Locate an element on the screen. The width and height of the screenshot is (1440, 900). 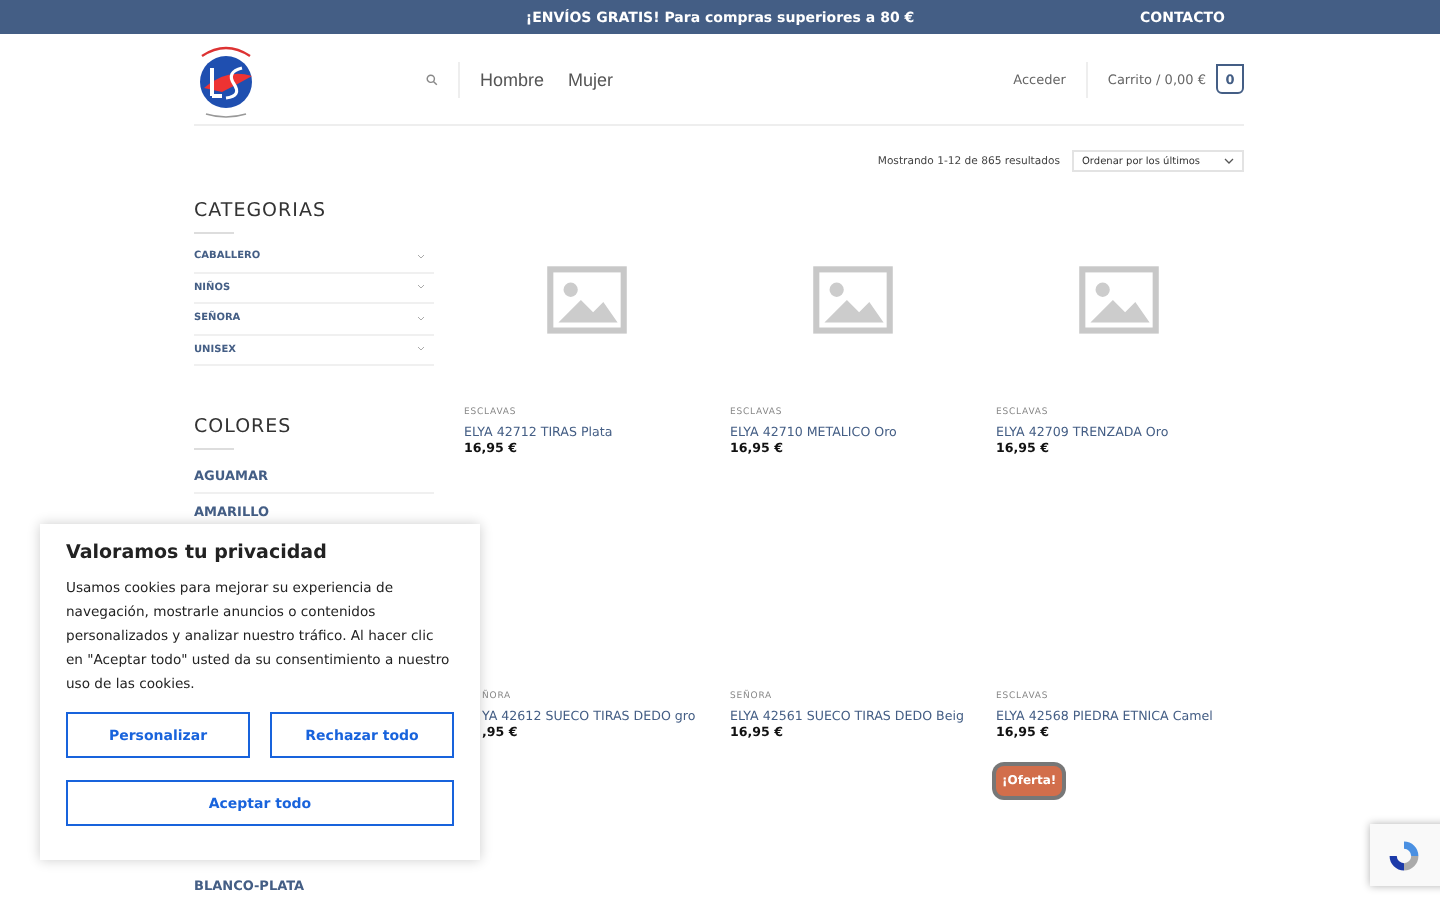
sidebar-heading: CATEGORIAS is located at coordinates (261, 211).